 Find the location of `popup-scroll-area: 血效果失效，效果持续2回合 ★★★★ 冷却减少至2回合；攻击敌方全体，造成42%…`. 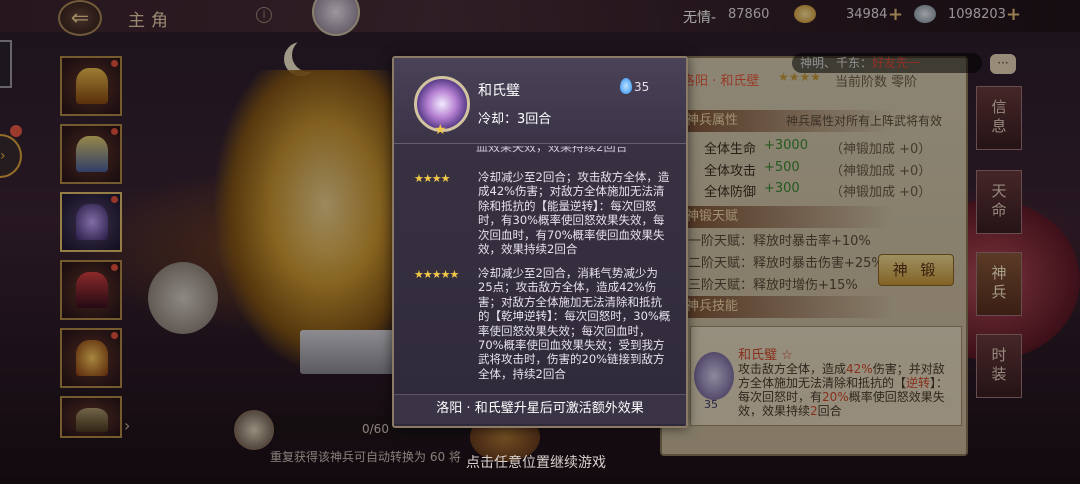

popup-scroll-area: 血效果失效，效果持续2回合 ★★★★ 冷却减少至2回合；攻击敌方全体，造成42%… is located at coordinates (540, 268).